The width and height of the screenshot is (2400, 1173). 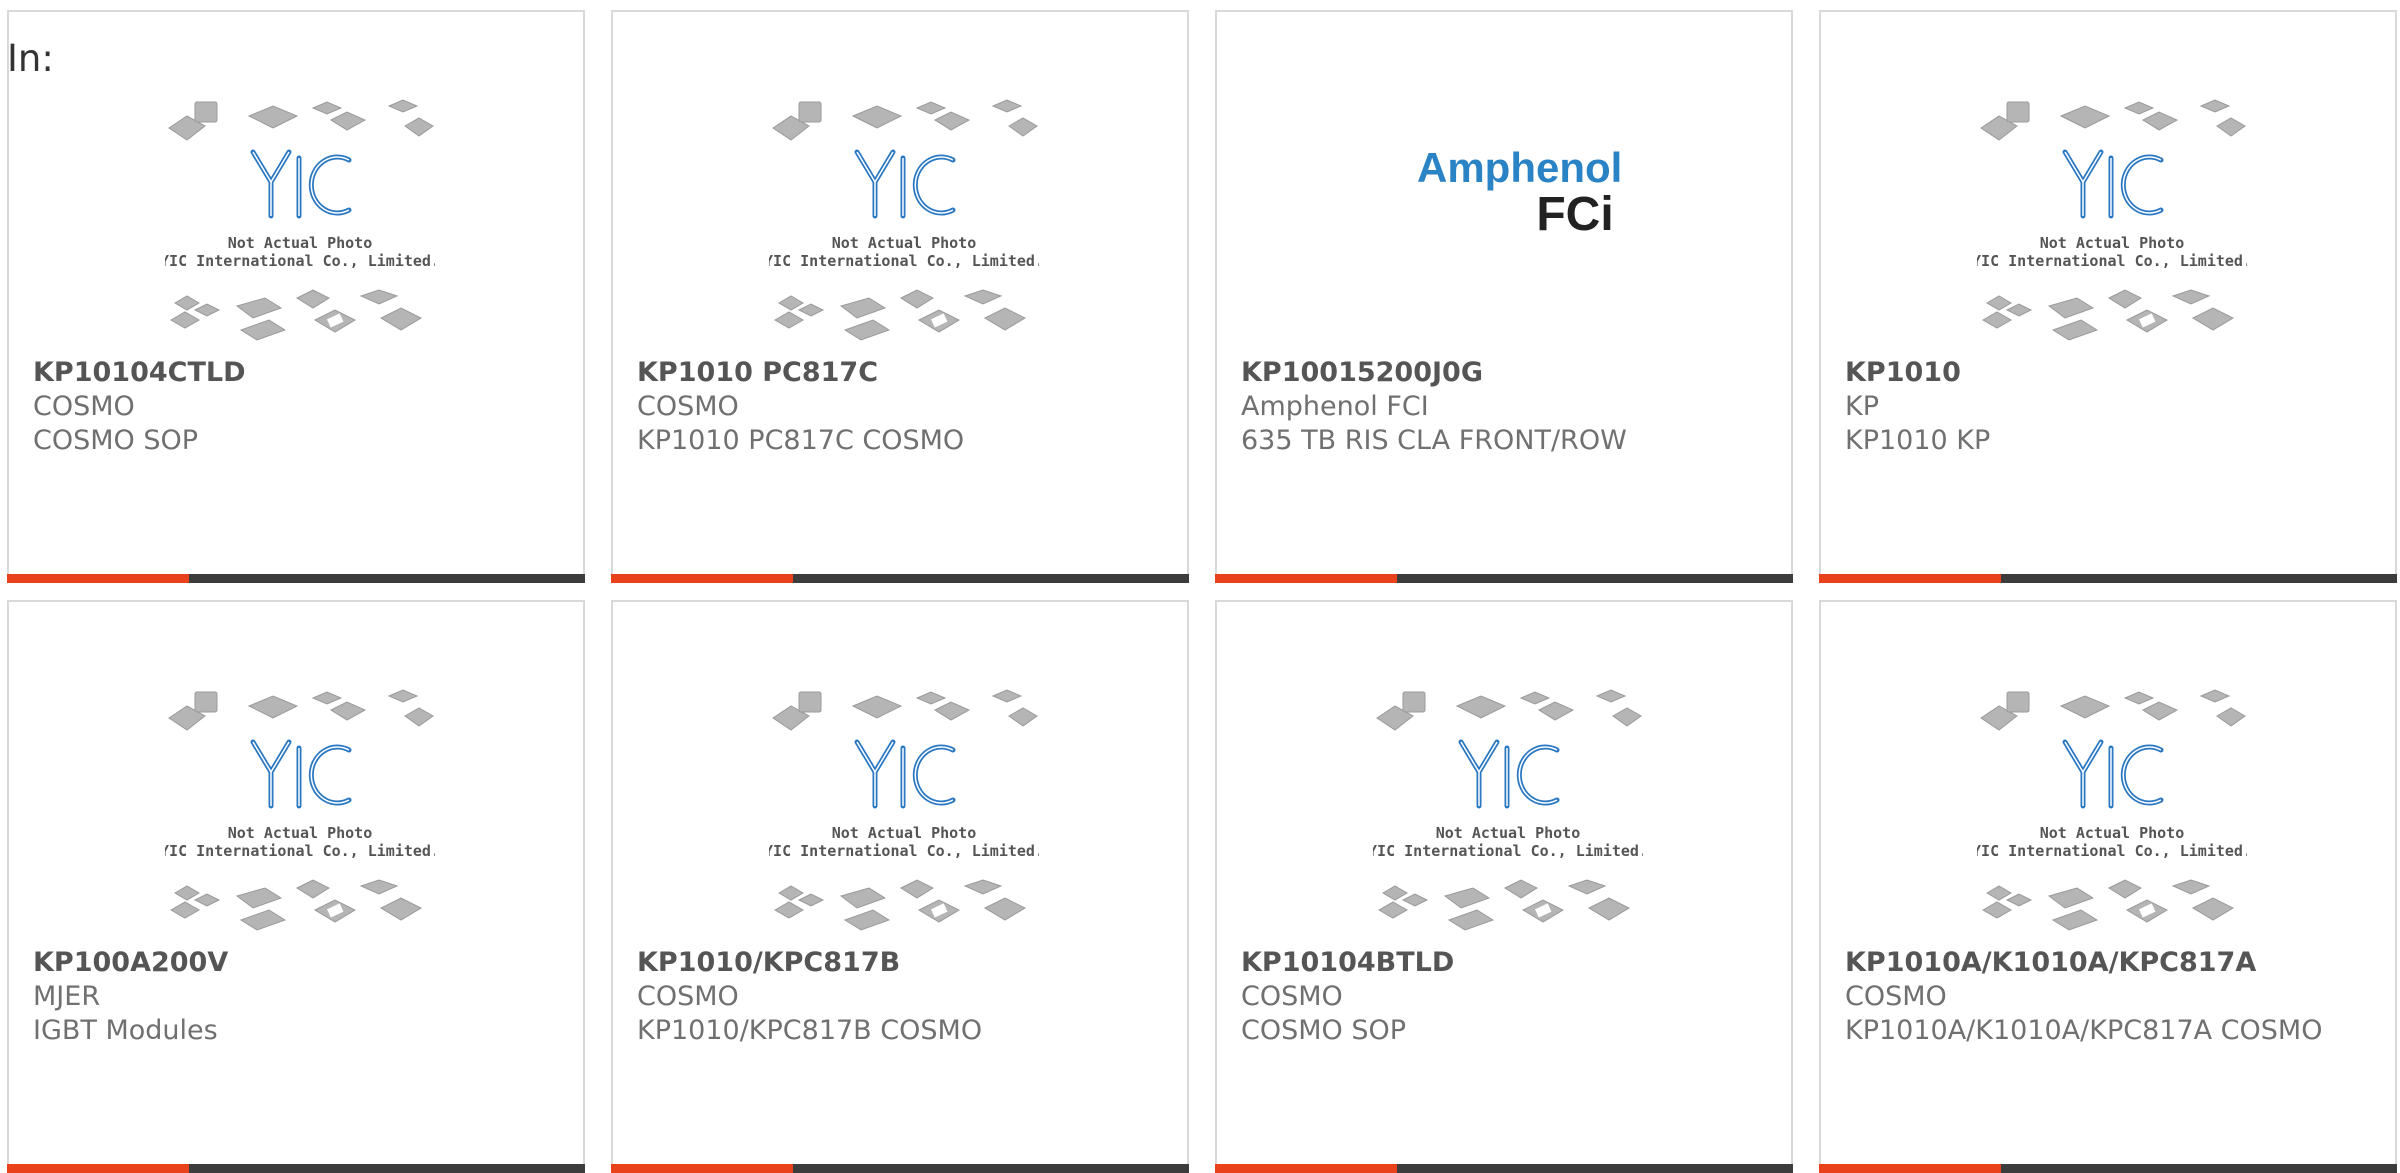 What do you see at coordinates (902, 407) in the screenshot?
I see `product-info: KP1010 PC817C COSMO KP1010 PC817C COSMO` at bounding box center [902, 407].